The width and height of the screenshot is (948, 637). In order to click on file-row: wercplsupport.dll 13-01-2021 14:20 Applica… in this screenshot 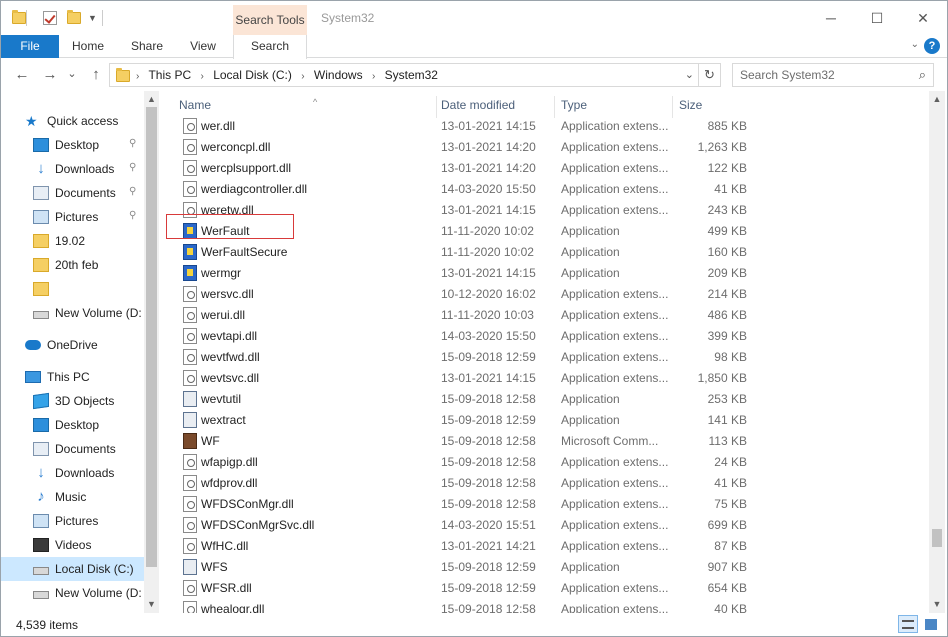, I will do `click(467, 168)`.